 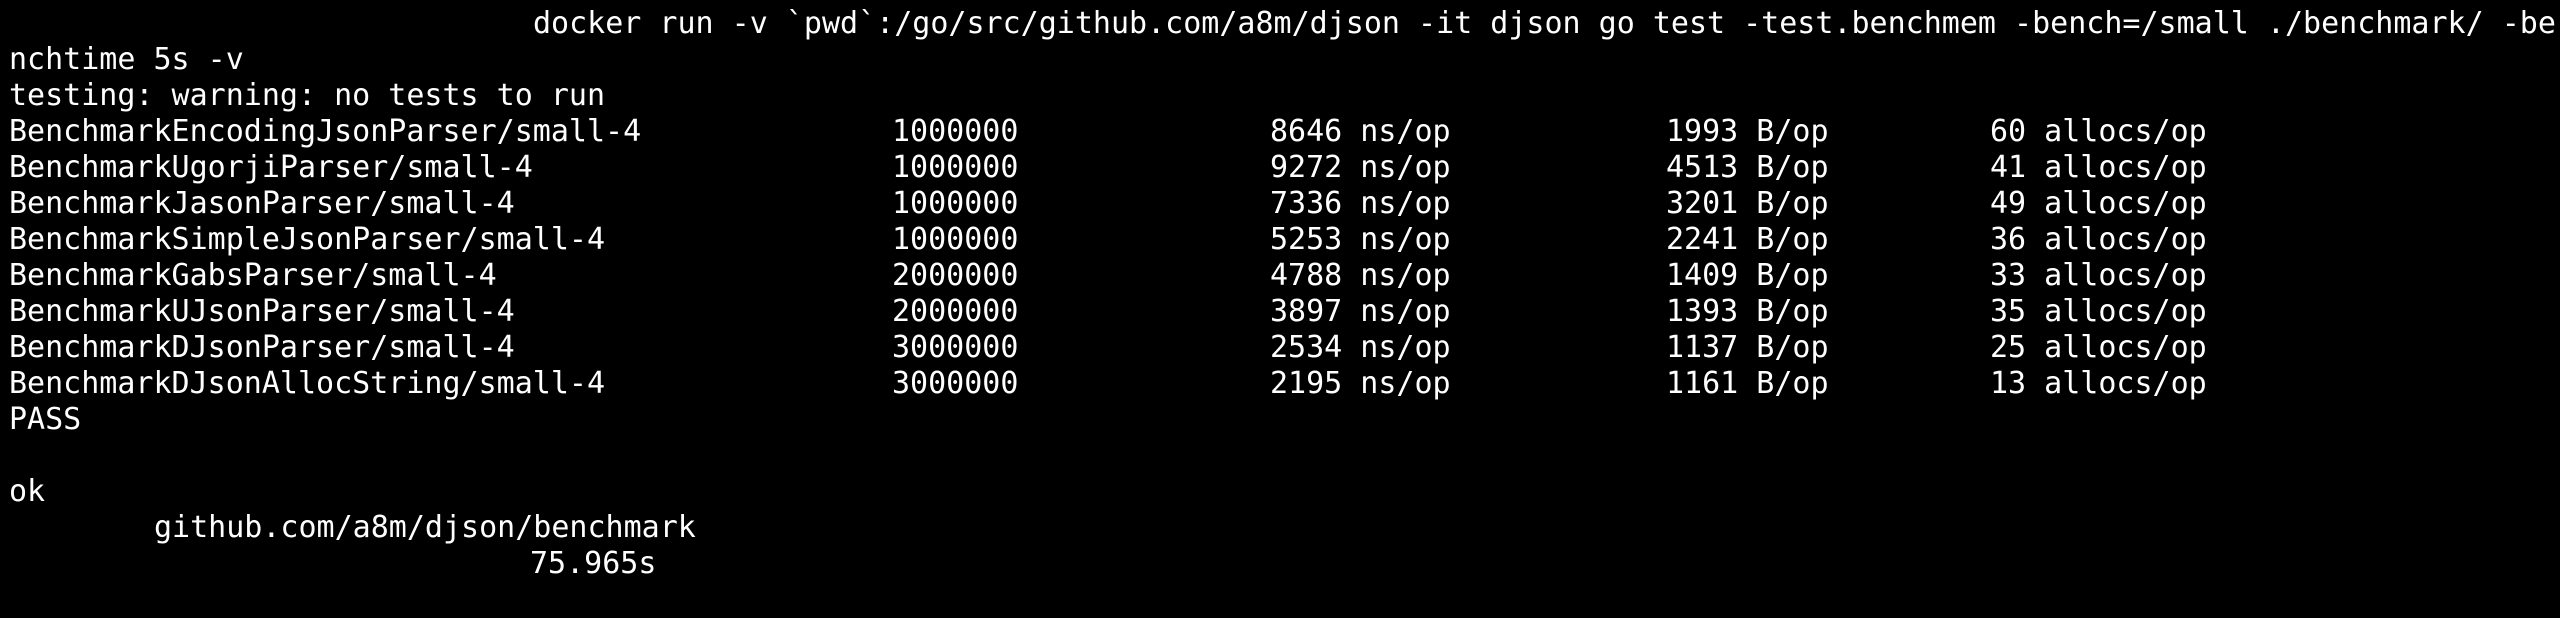 I want to click on benchmark-bytes-per-op: 1409 B/op, so click(x=1747, y=275).